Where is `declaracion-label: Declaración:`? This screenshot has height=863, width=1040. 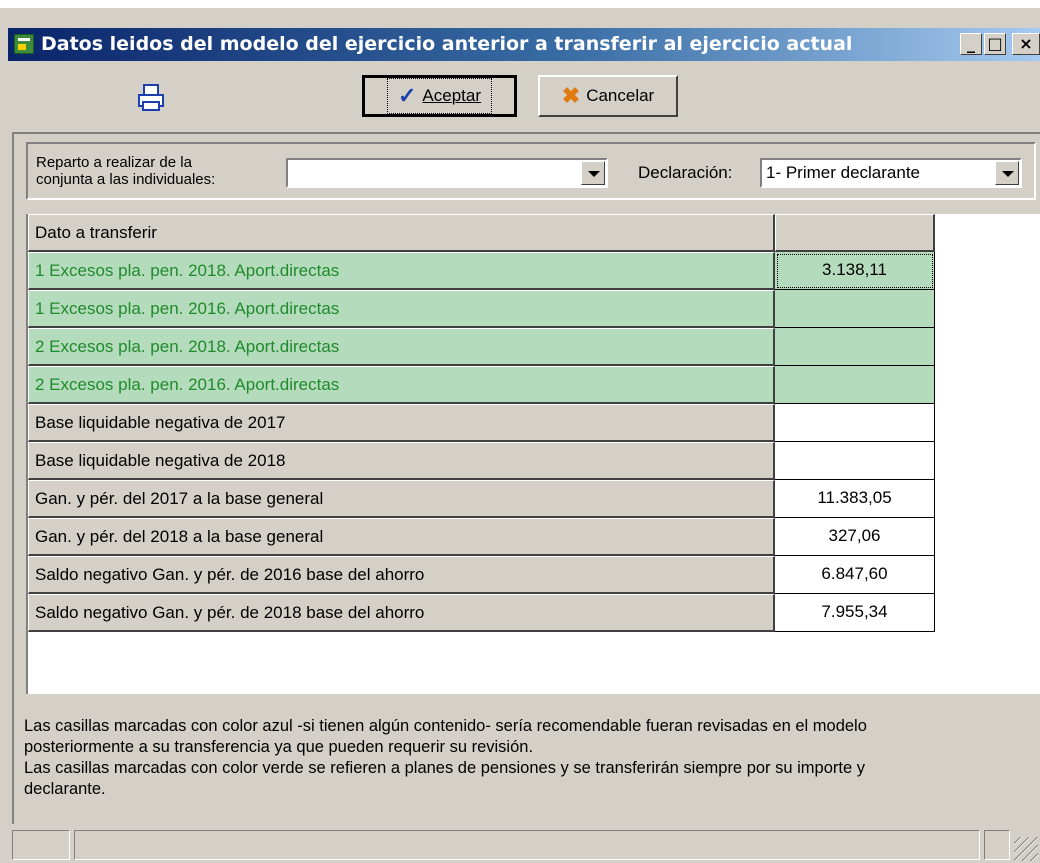
declaracion-label: Declaración: is located at coordinates (685, 172).